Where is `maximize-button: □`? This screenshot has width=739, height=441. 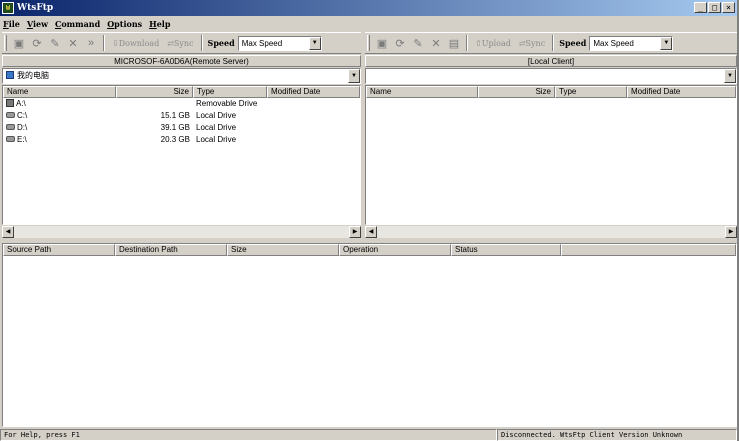 maximize-button: □ is located at coordinates (714, 7).